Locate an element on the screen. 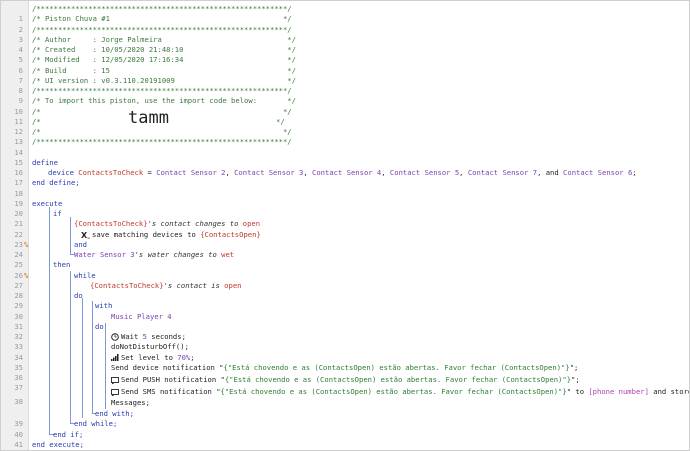 Image resolution: width=690 pixels, height=451 pixels. notification-end: "; is located at coordinates (574, 367).